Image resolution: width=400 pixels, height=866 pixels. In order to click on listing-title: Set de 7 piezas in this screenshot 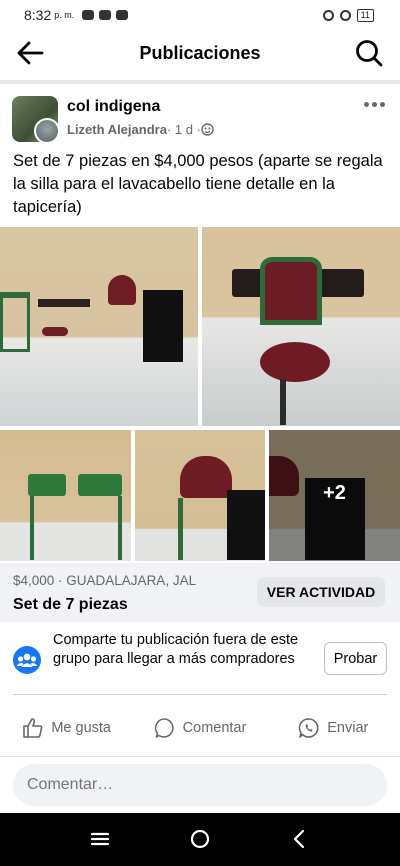, I will do `click(70, 604)`.